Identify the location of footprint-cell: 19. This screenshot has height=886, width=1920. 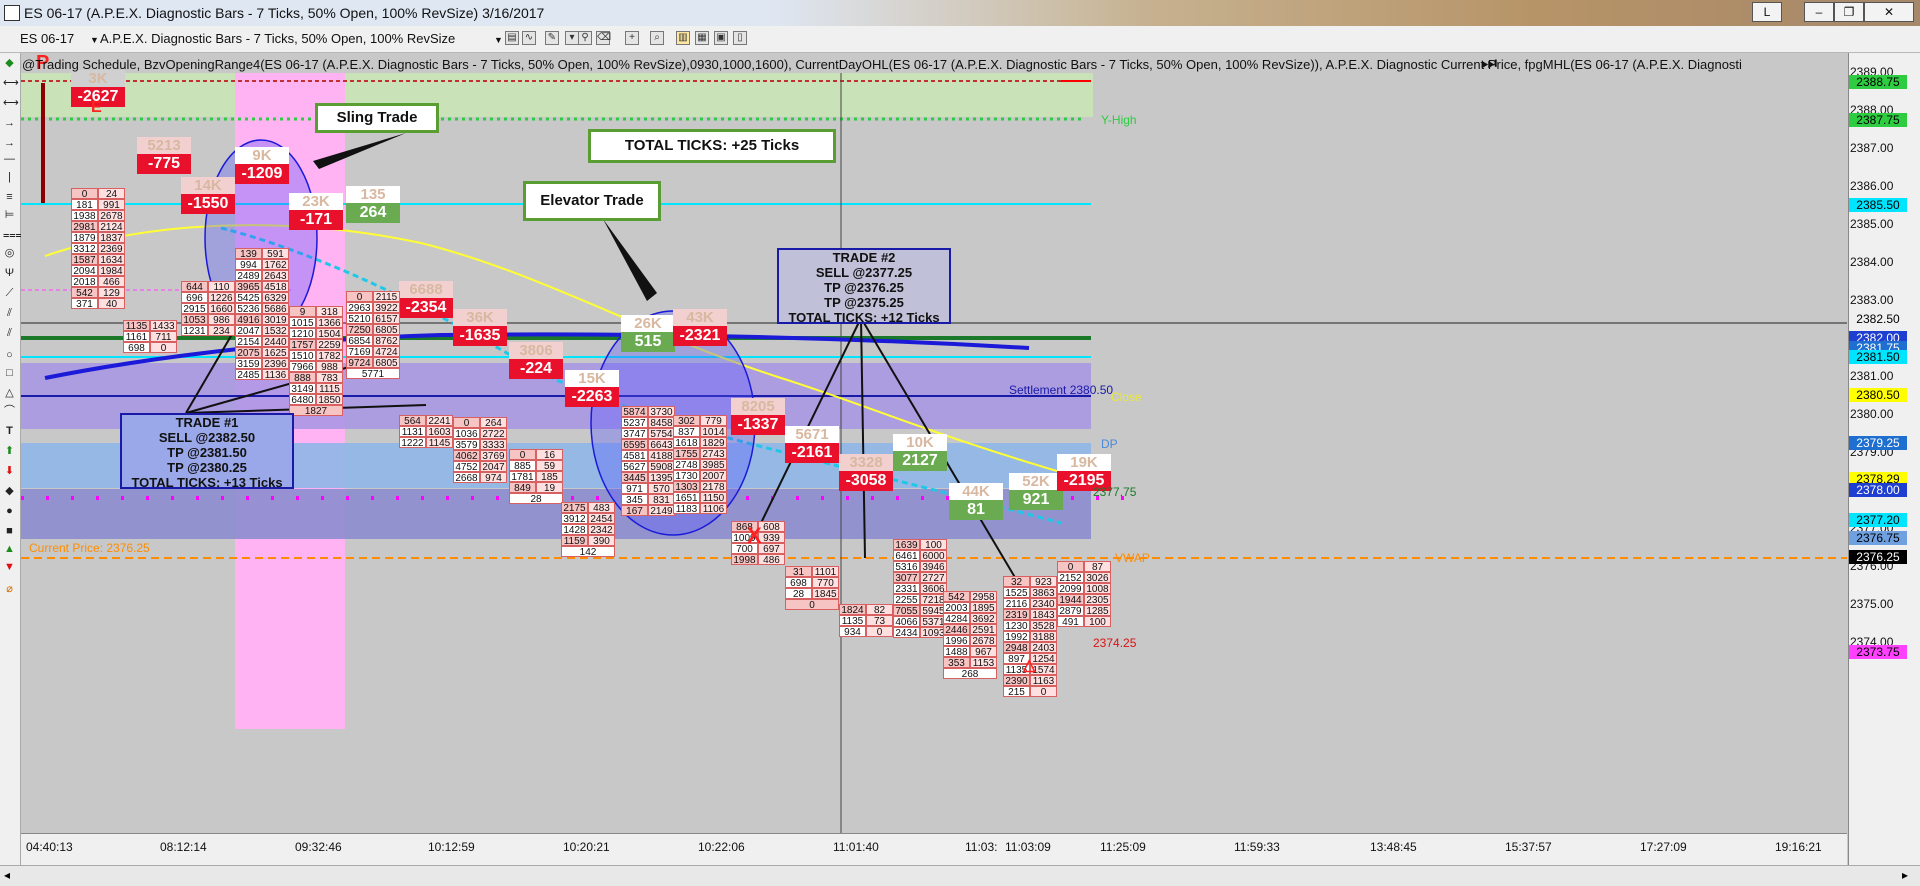
(549, 488).